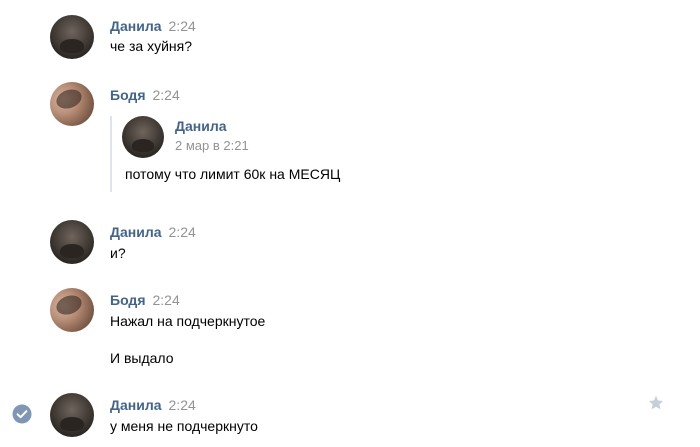  Describe the element at coordinates (656, 403) in the screenshot. I see `star-icon` at that location.